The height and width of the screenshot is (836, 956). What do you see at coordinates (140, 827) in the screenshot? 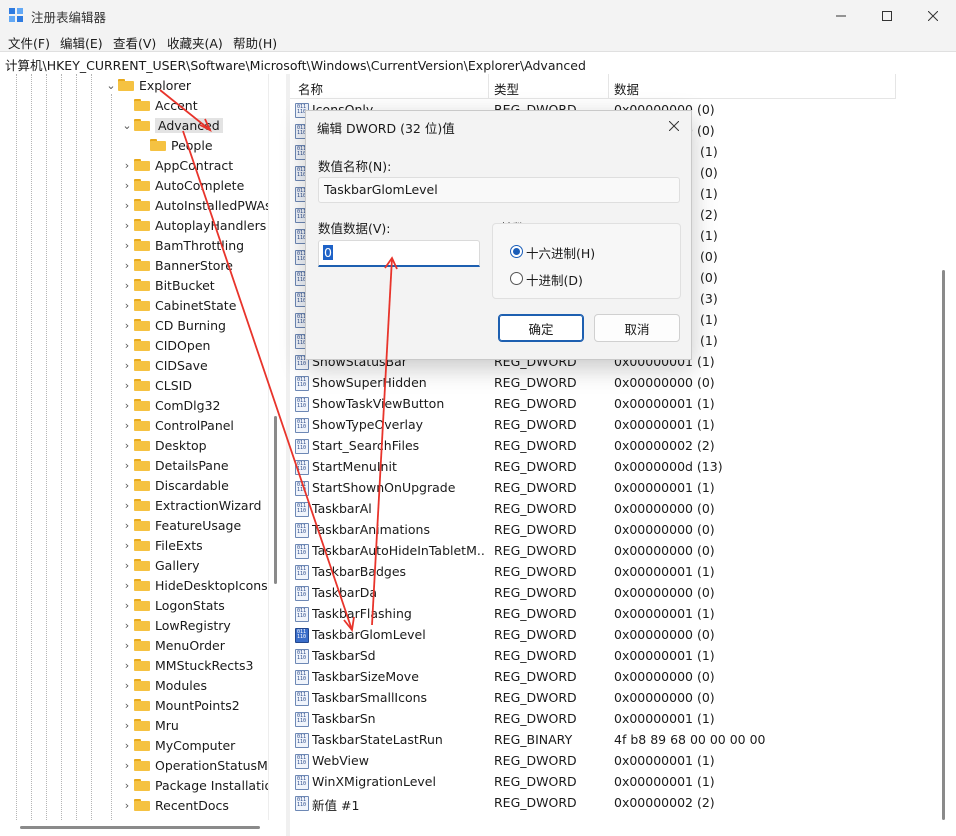
I see `tree-hscroll-thumb` at bounding box center [140, 827].